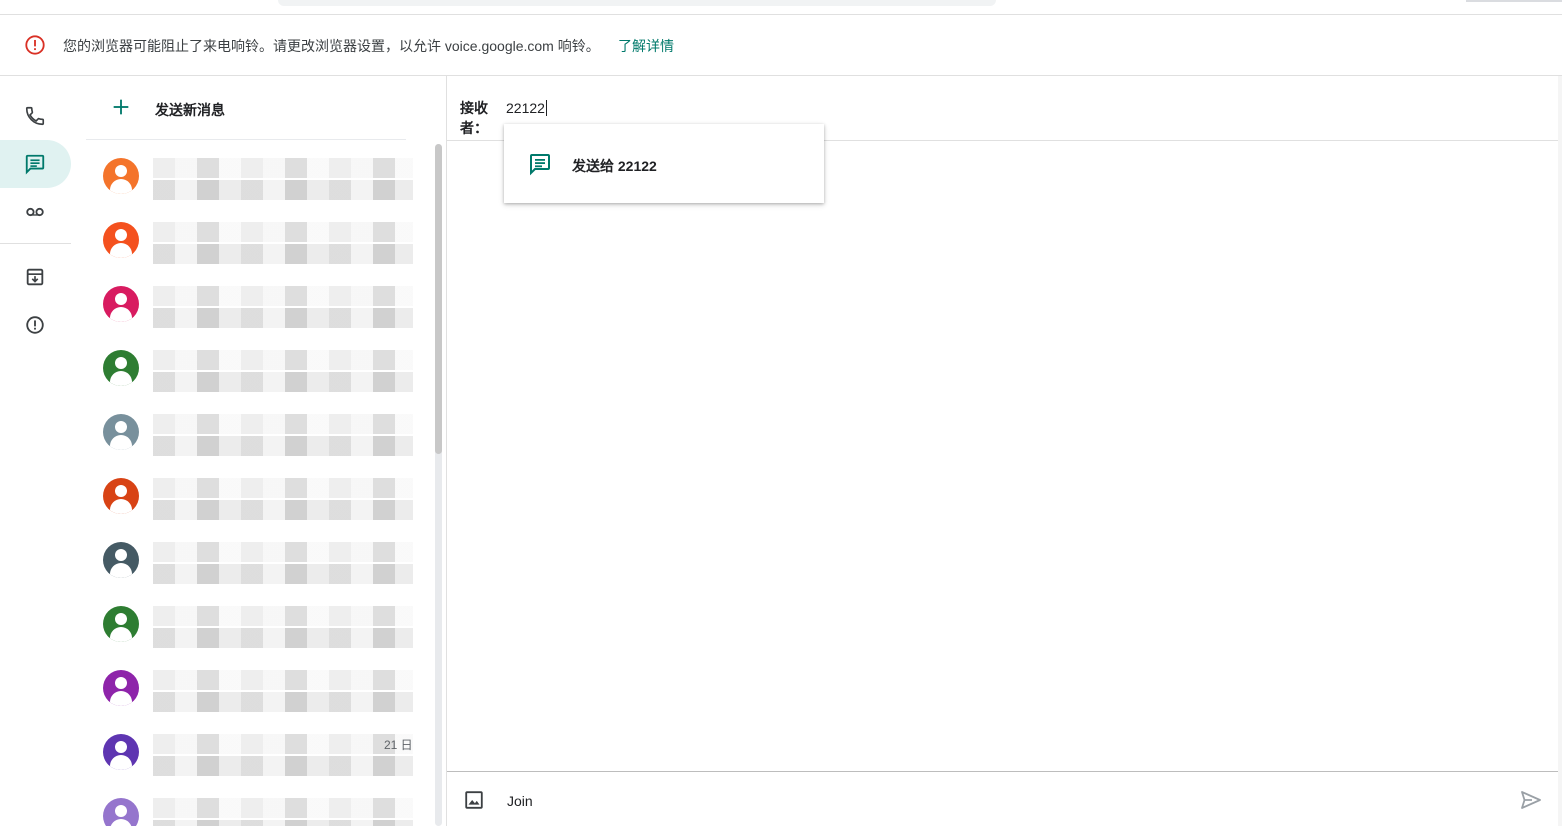 The image size is (1562, 826). Describe the element at coordinates (121, 107) in the screenshot. I see `plus-icon` at that location.